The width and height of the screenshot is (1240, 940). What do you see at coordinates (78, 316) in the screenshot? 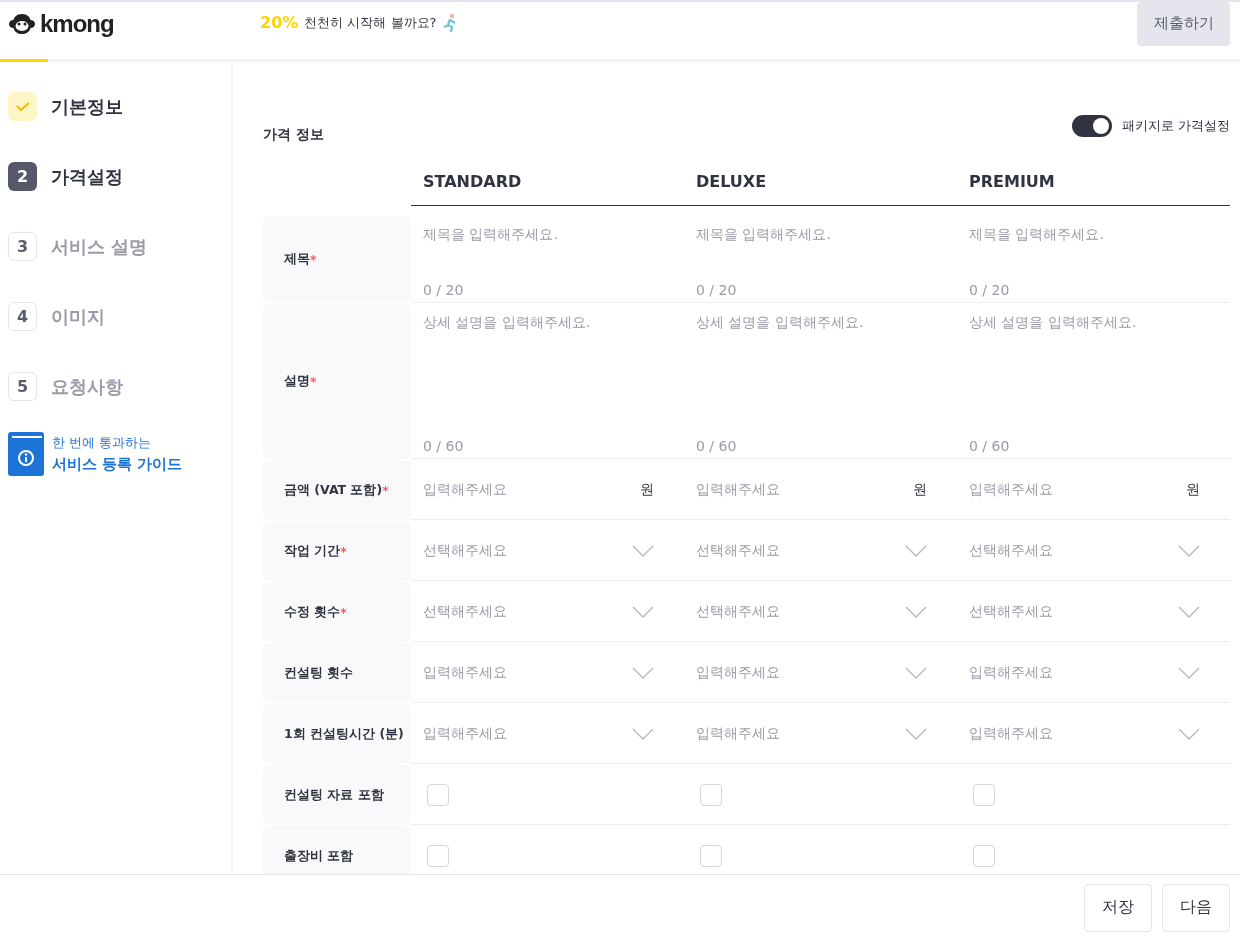
I see `step-label: 이미지` at bounding box center [78, 316].